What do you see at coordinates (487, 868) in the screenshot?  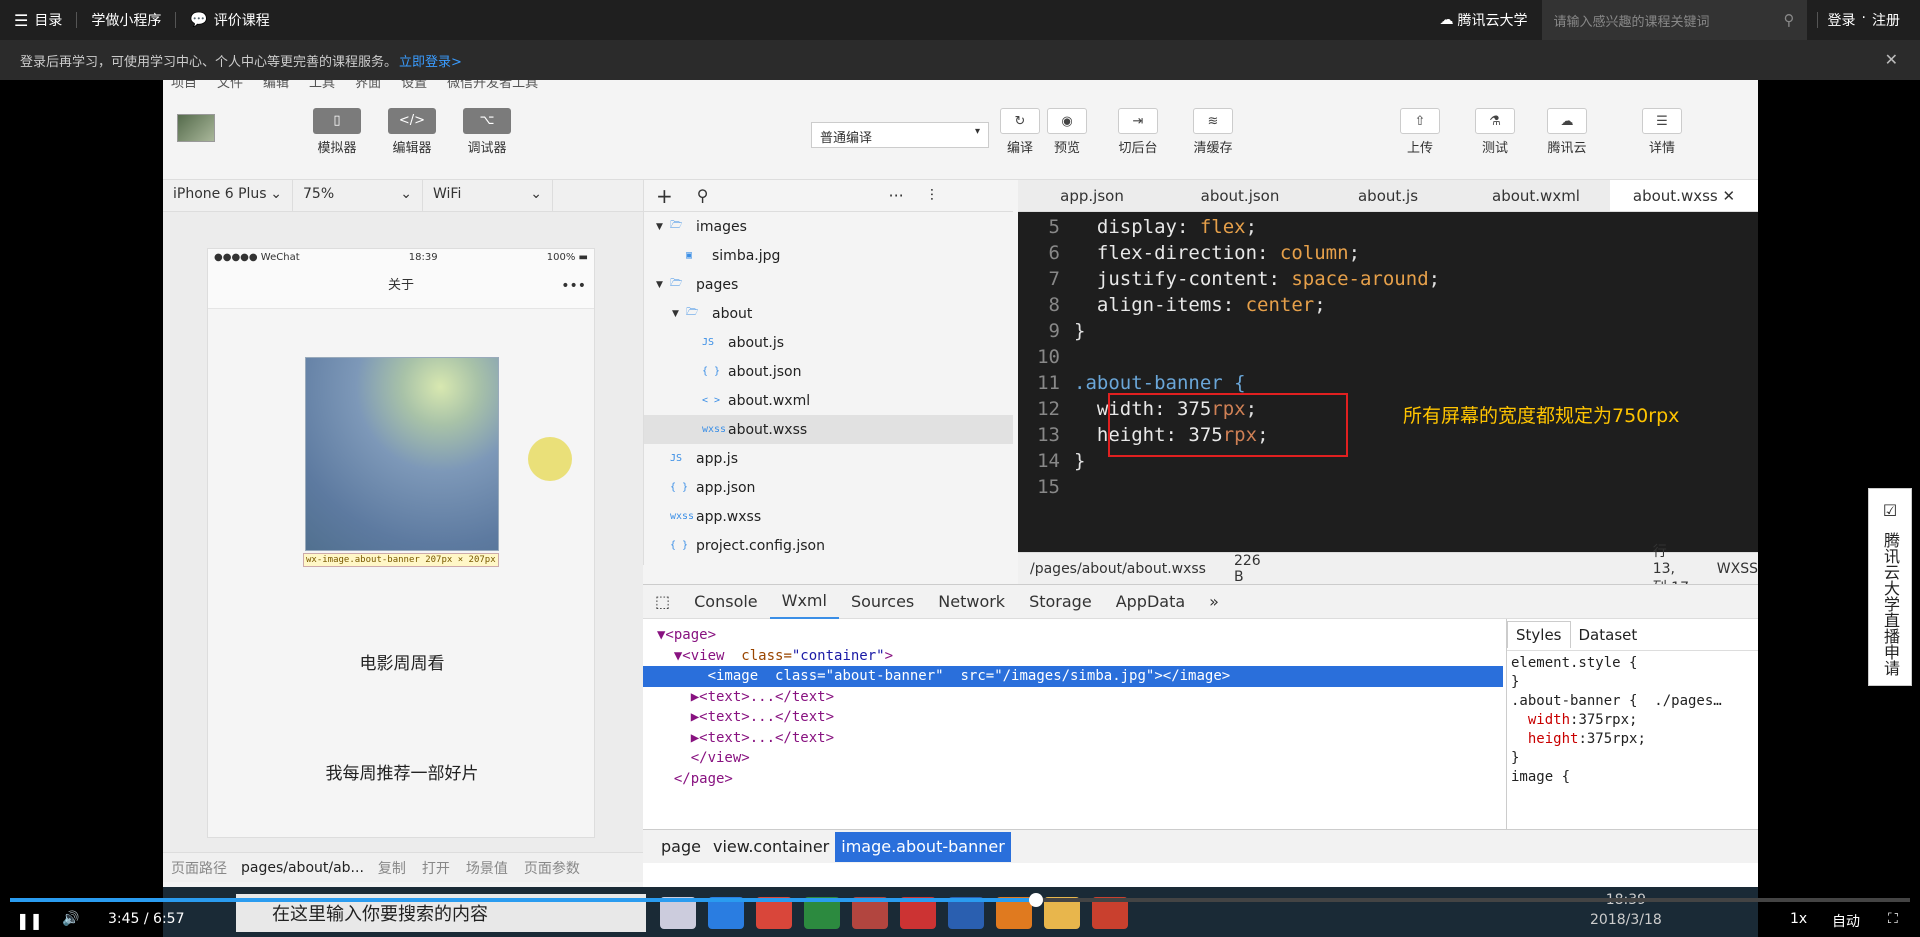 I see `scene-value: 场景值` at bounding box center [487, 868].